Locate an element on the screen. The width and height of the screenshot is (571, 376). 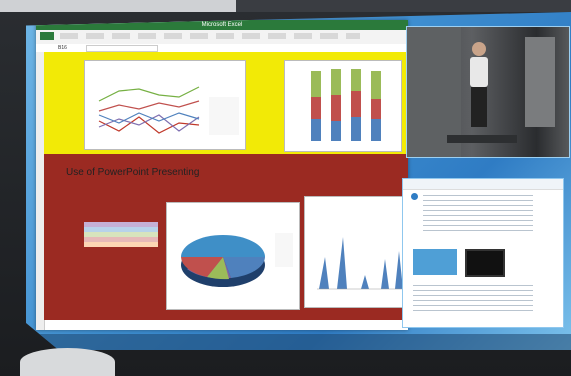
line-chart is located at coordinates (168, 110).